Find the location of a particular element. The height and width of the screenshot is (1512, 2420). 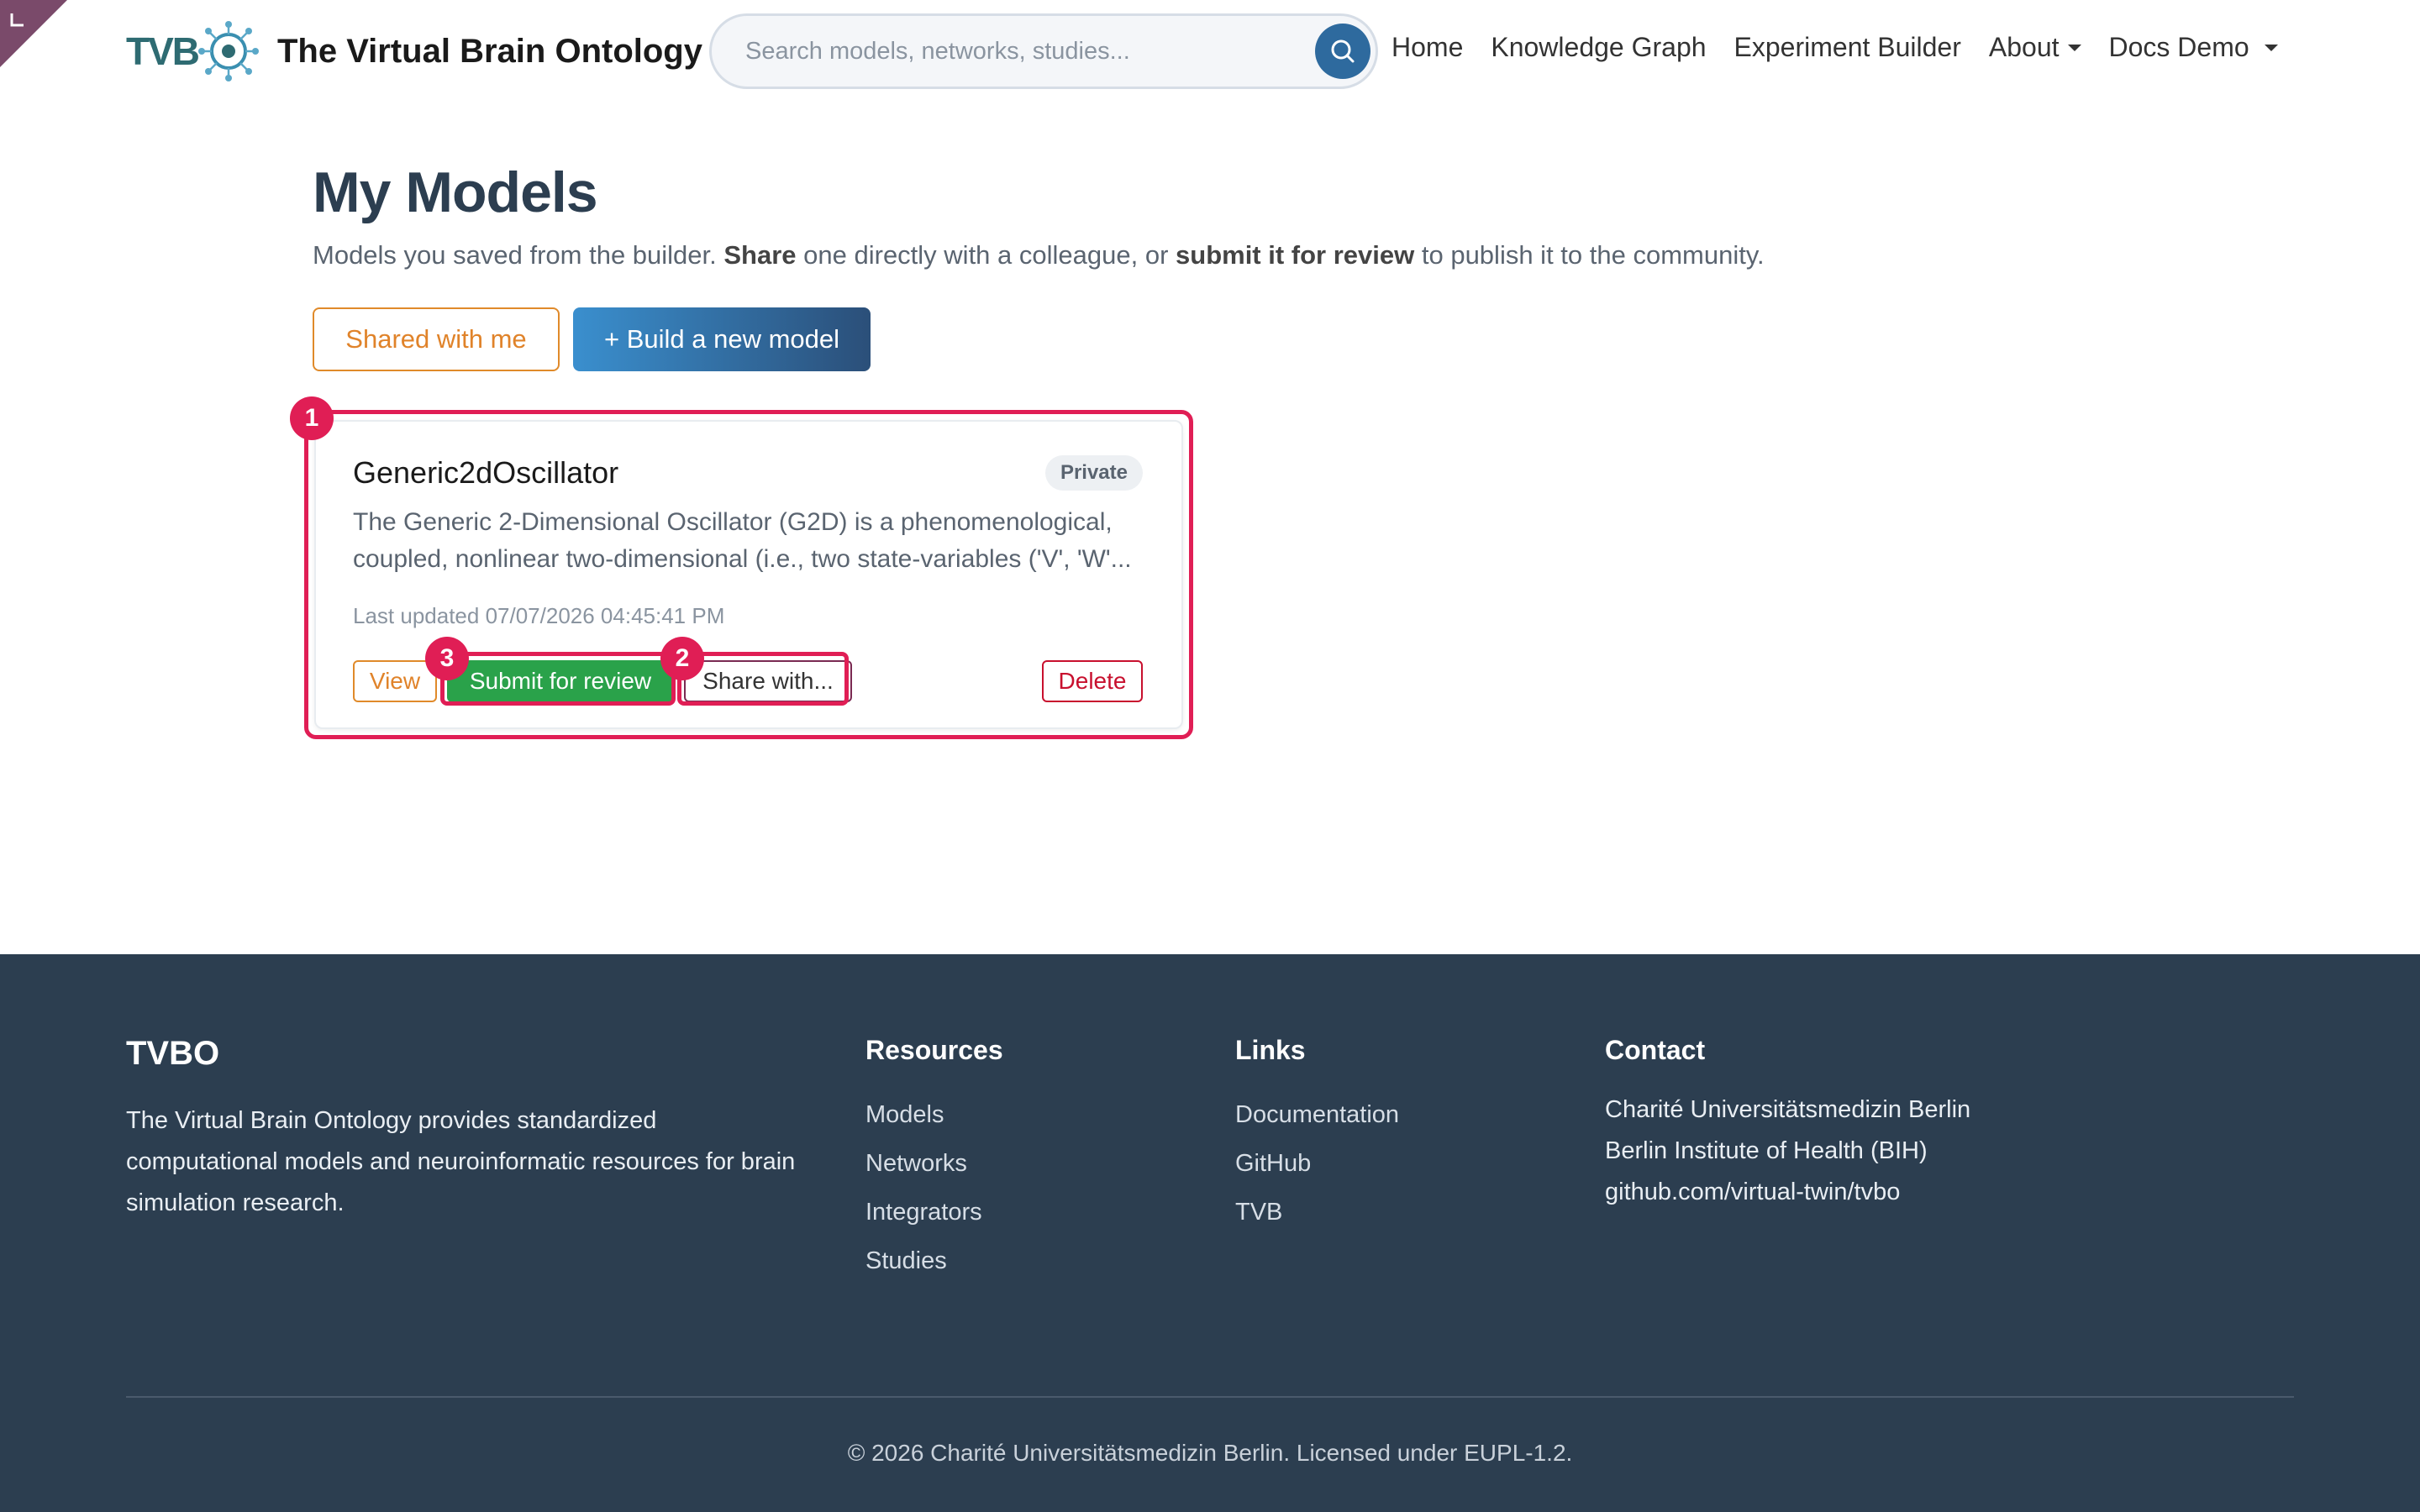

footer-link-integrators: Integrators is located at coordinates (934, 1223).